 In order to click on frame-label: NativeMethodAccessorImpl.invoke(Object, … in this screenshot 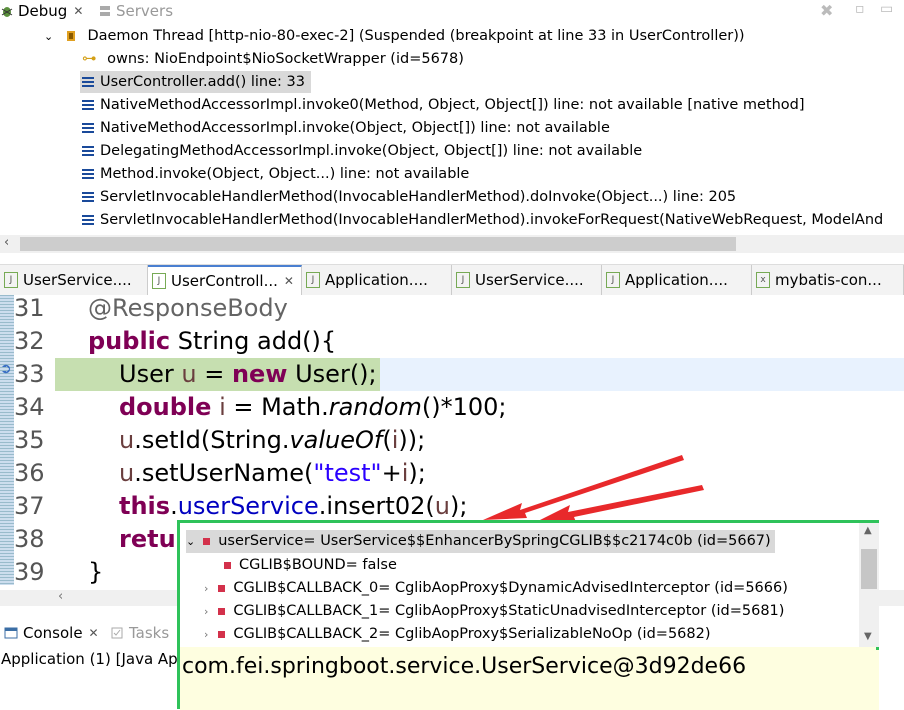, I will do `click(355, 128)`.